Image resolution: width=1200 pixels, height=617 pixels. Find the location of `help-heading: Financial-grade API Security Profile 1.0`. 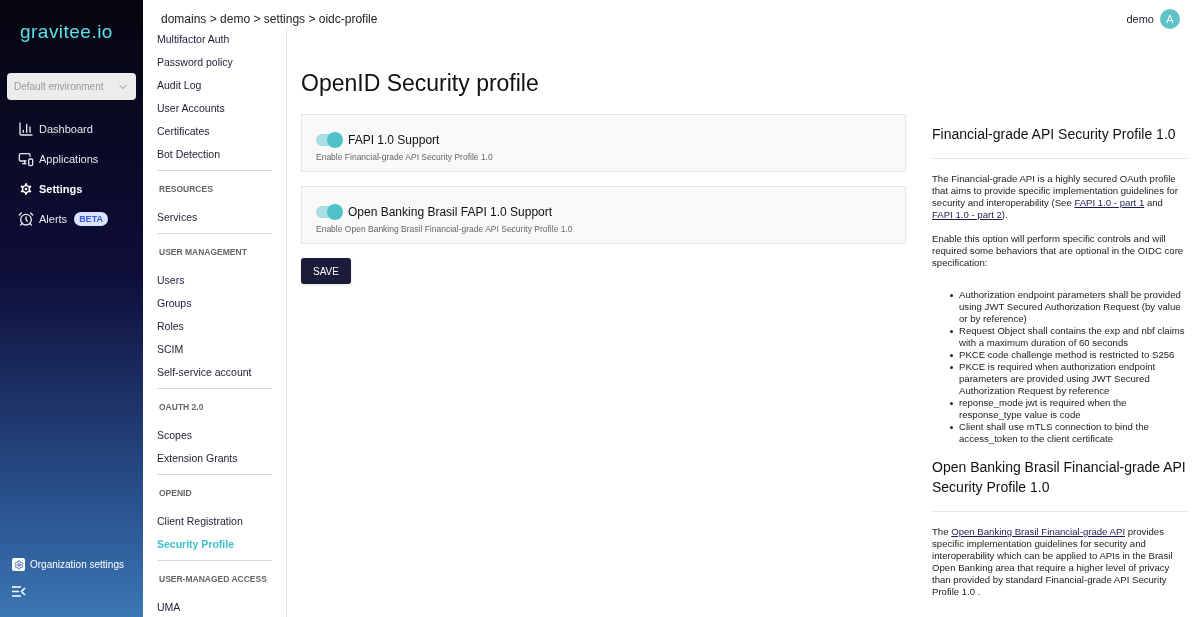

help-heading: Financial-grade API Security Profile 1.0 is located at coordinates (1060, 141).